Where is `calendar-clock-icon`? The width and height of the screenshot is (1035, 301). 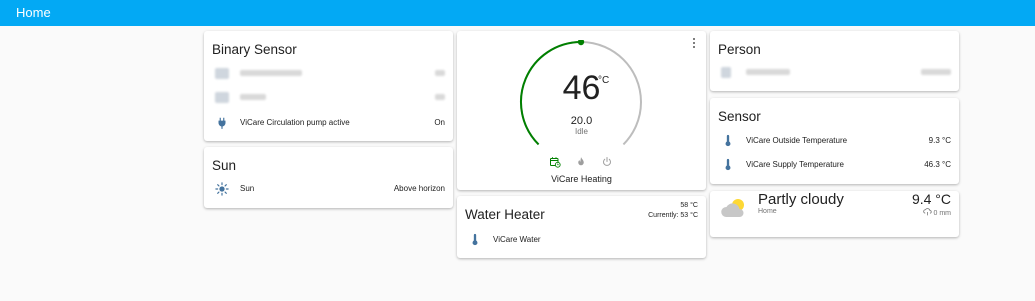
calendar-clock-icon is located at coordinates (555, 162).